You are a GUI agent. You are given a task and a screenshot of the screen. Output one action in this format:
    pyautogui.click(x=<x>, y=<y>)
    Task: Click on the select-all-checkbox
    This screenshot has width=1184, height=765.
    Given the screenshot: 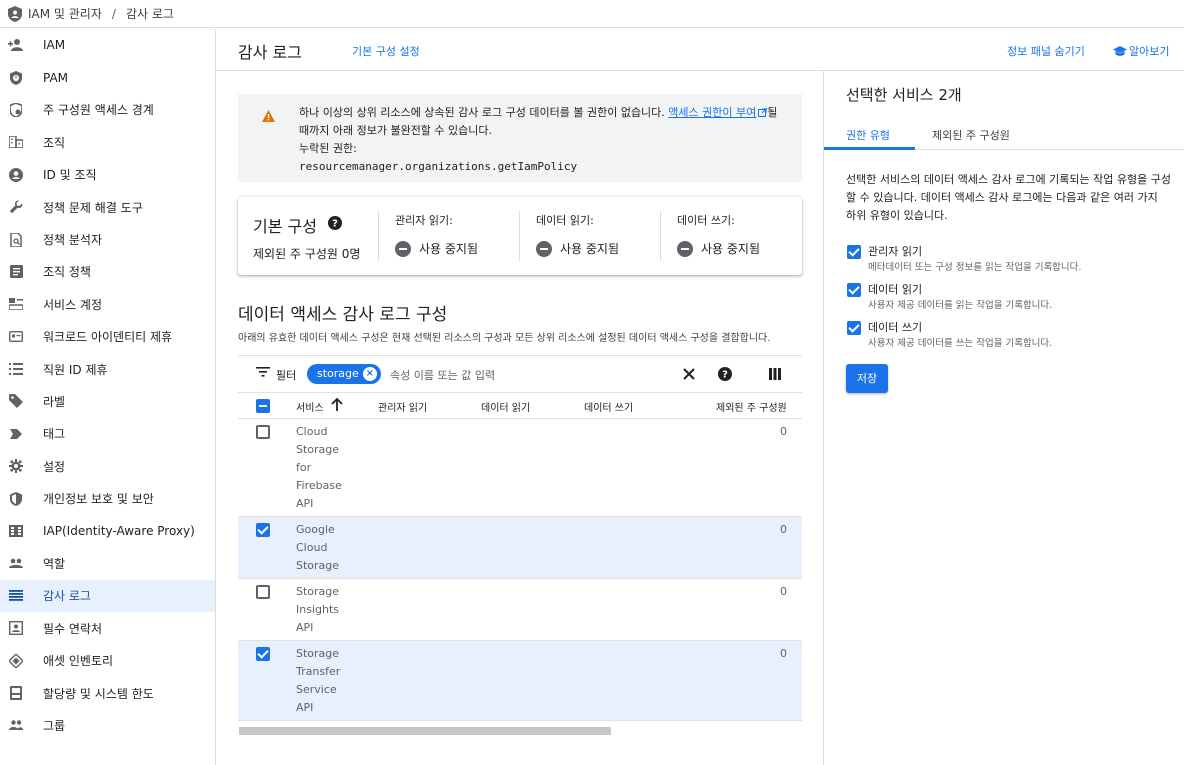 What is the action you would take?
    pyautogui.click(x=263, y=406)
    